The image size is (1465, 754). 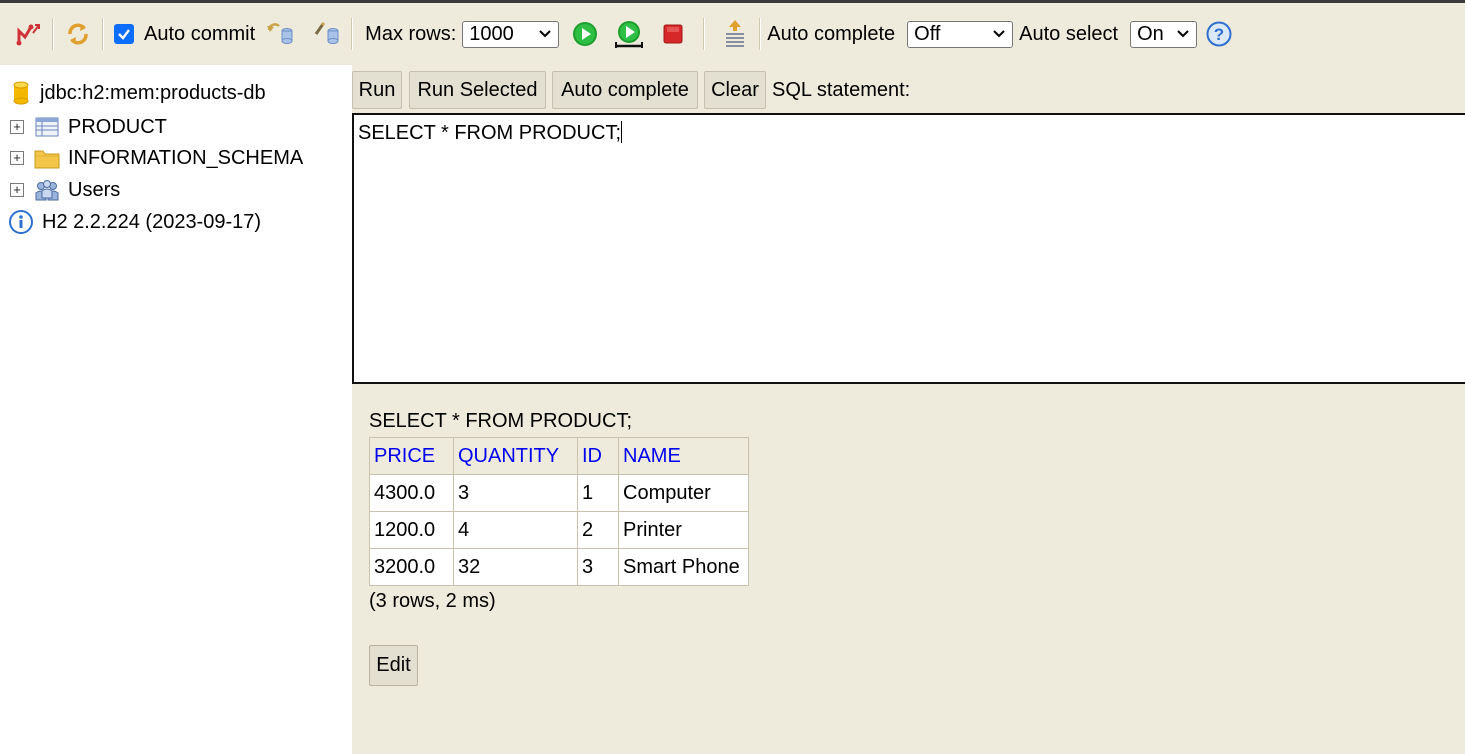 I want to click on column-header-name: NAME, so click(x=683, y=456).